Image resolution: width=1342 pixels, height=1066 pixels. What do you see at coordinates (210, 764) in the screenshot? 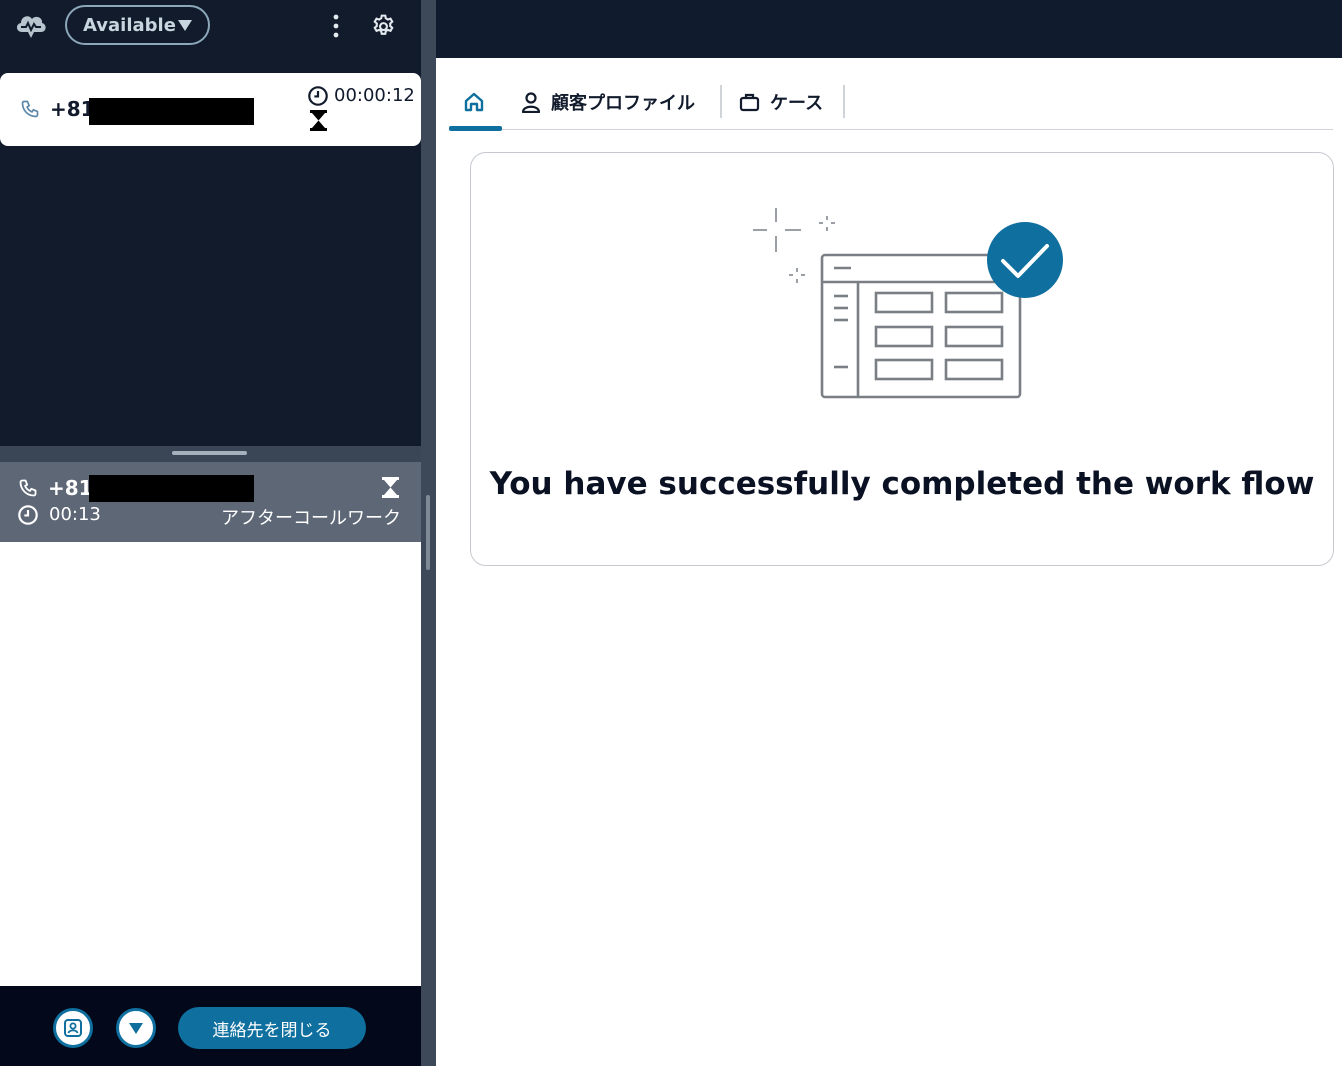
I see `contact-detail-area` at bounding box center [210, 764].